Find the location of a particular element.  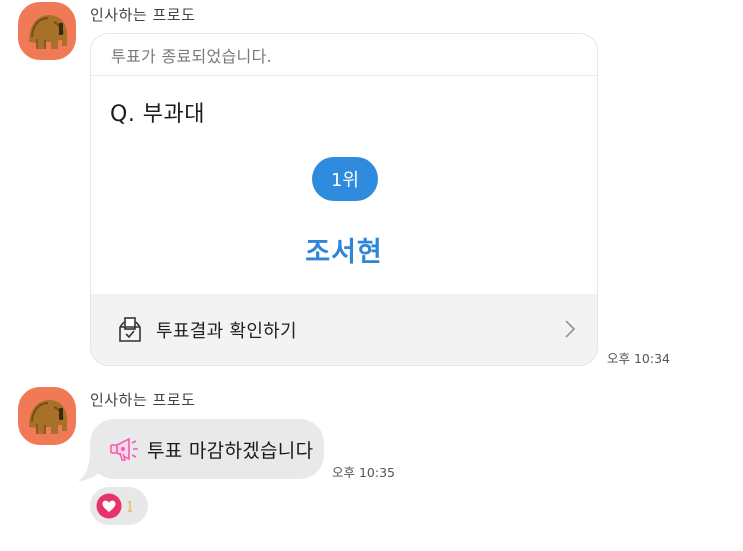

message-timestamp: 오후 10:35 is located at coordinates (363, 472).